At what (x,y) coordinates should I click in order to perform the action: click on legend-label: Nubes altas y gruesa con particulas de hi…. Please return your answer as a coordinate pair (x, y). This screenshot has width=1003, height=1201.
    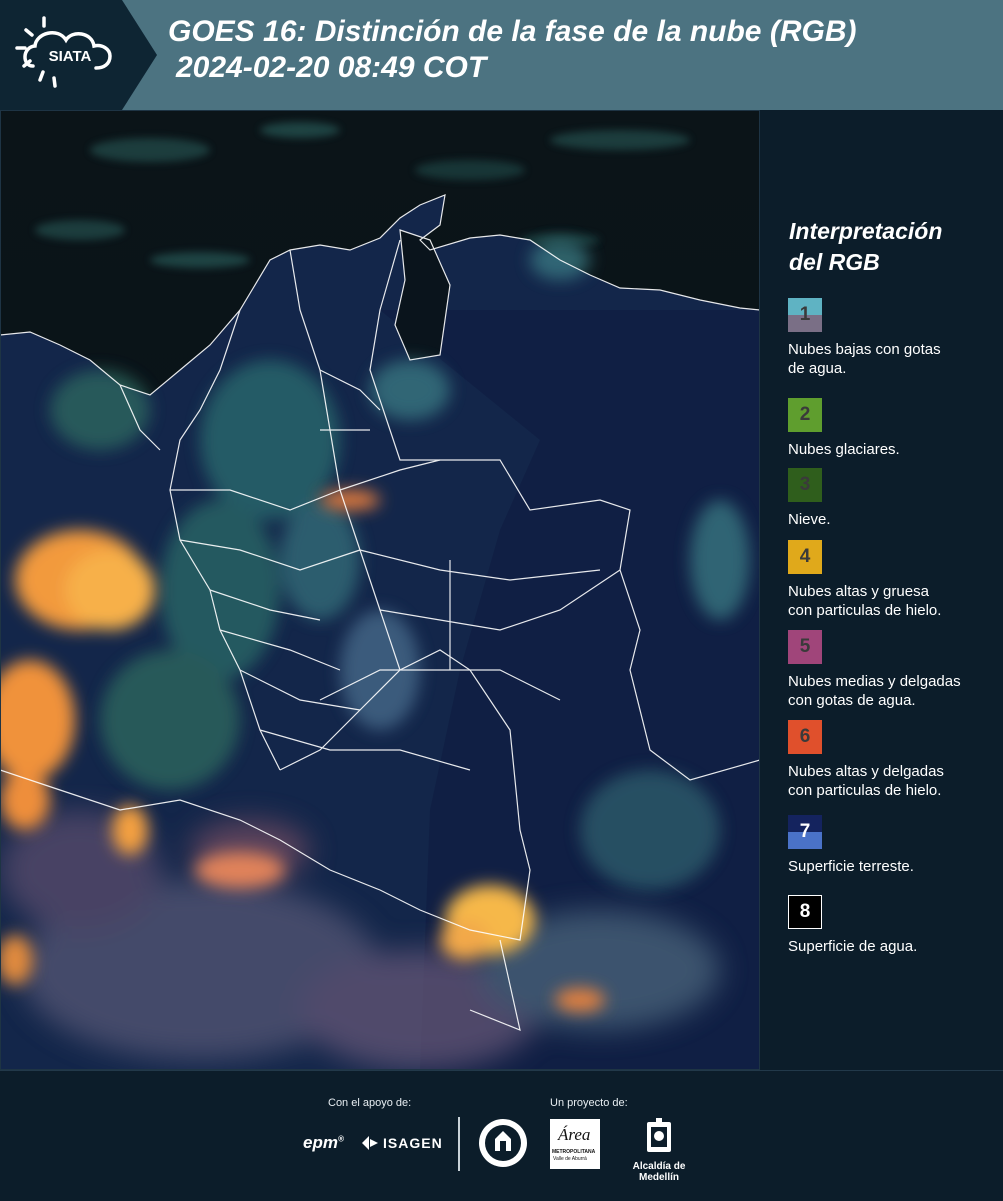
    Looking at the image, I should click on (893, 601).